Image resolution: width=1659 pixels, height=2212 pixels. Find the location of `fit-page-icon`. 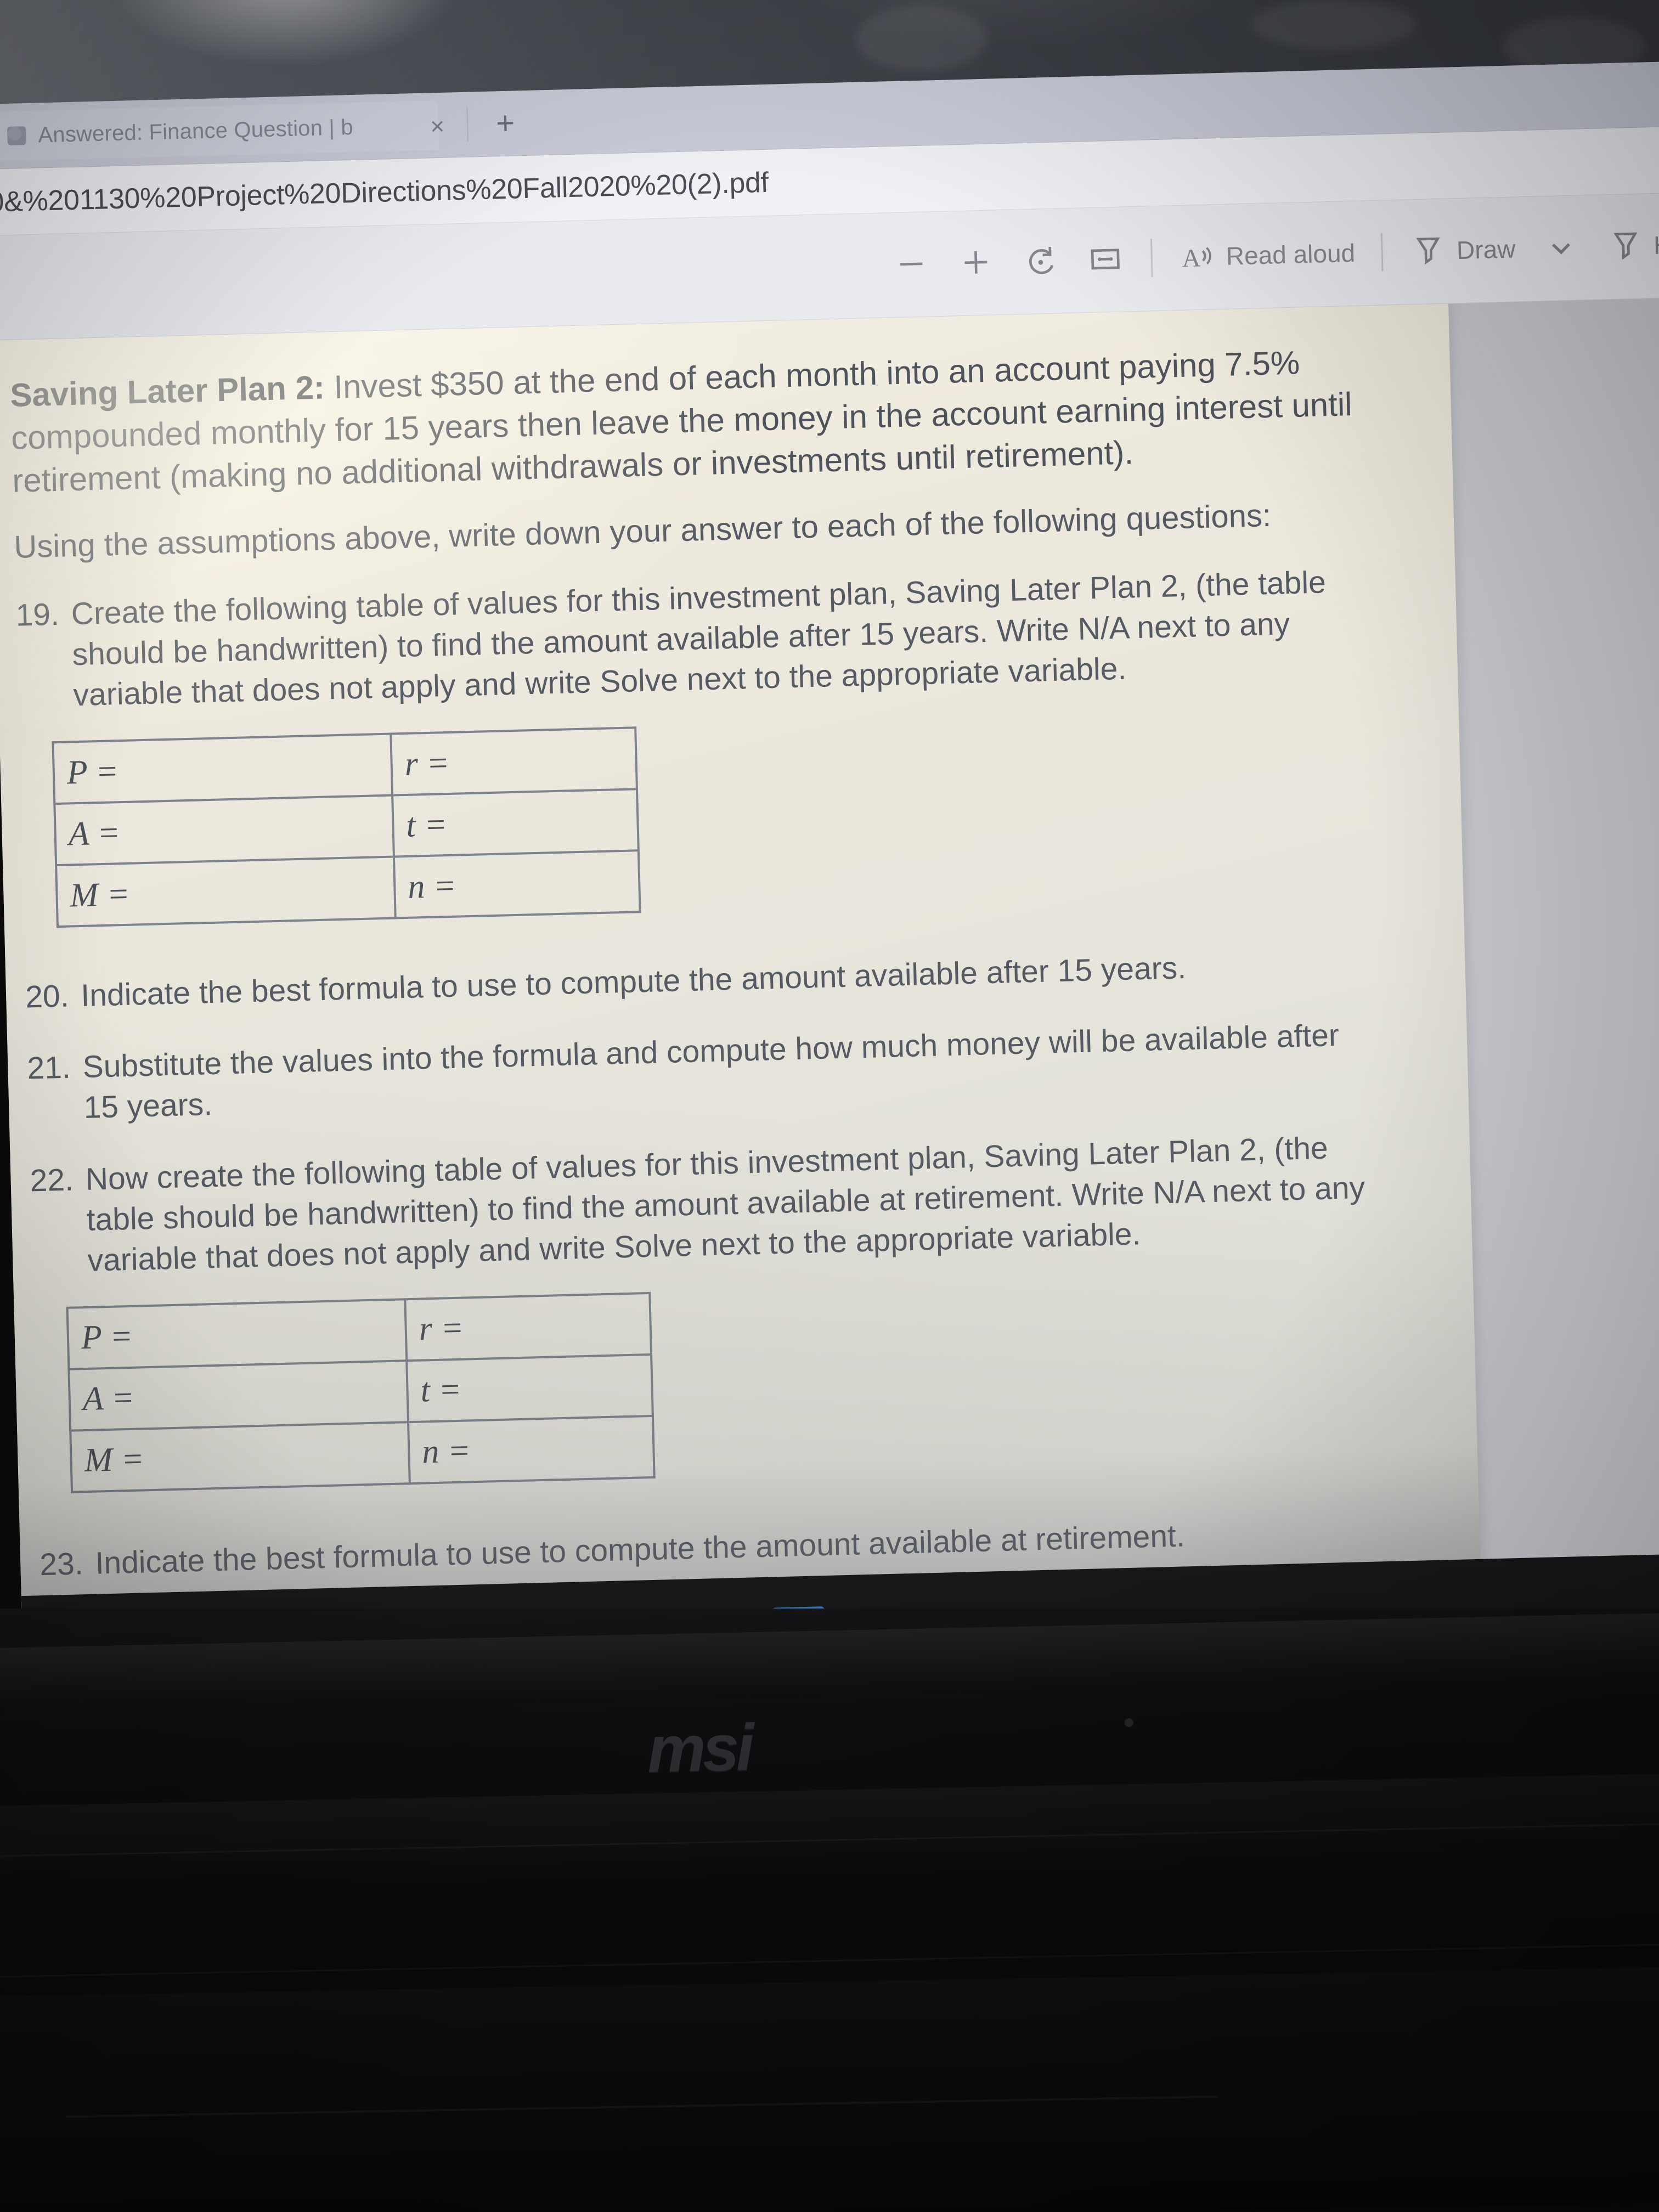

fit-page-icon is located at coordinates (1105, 259).